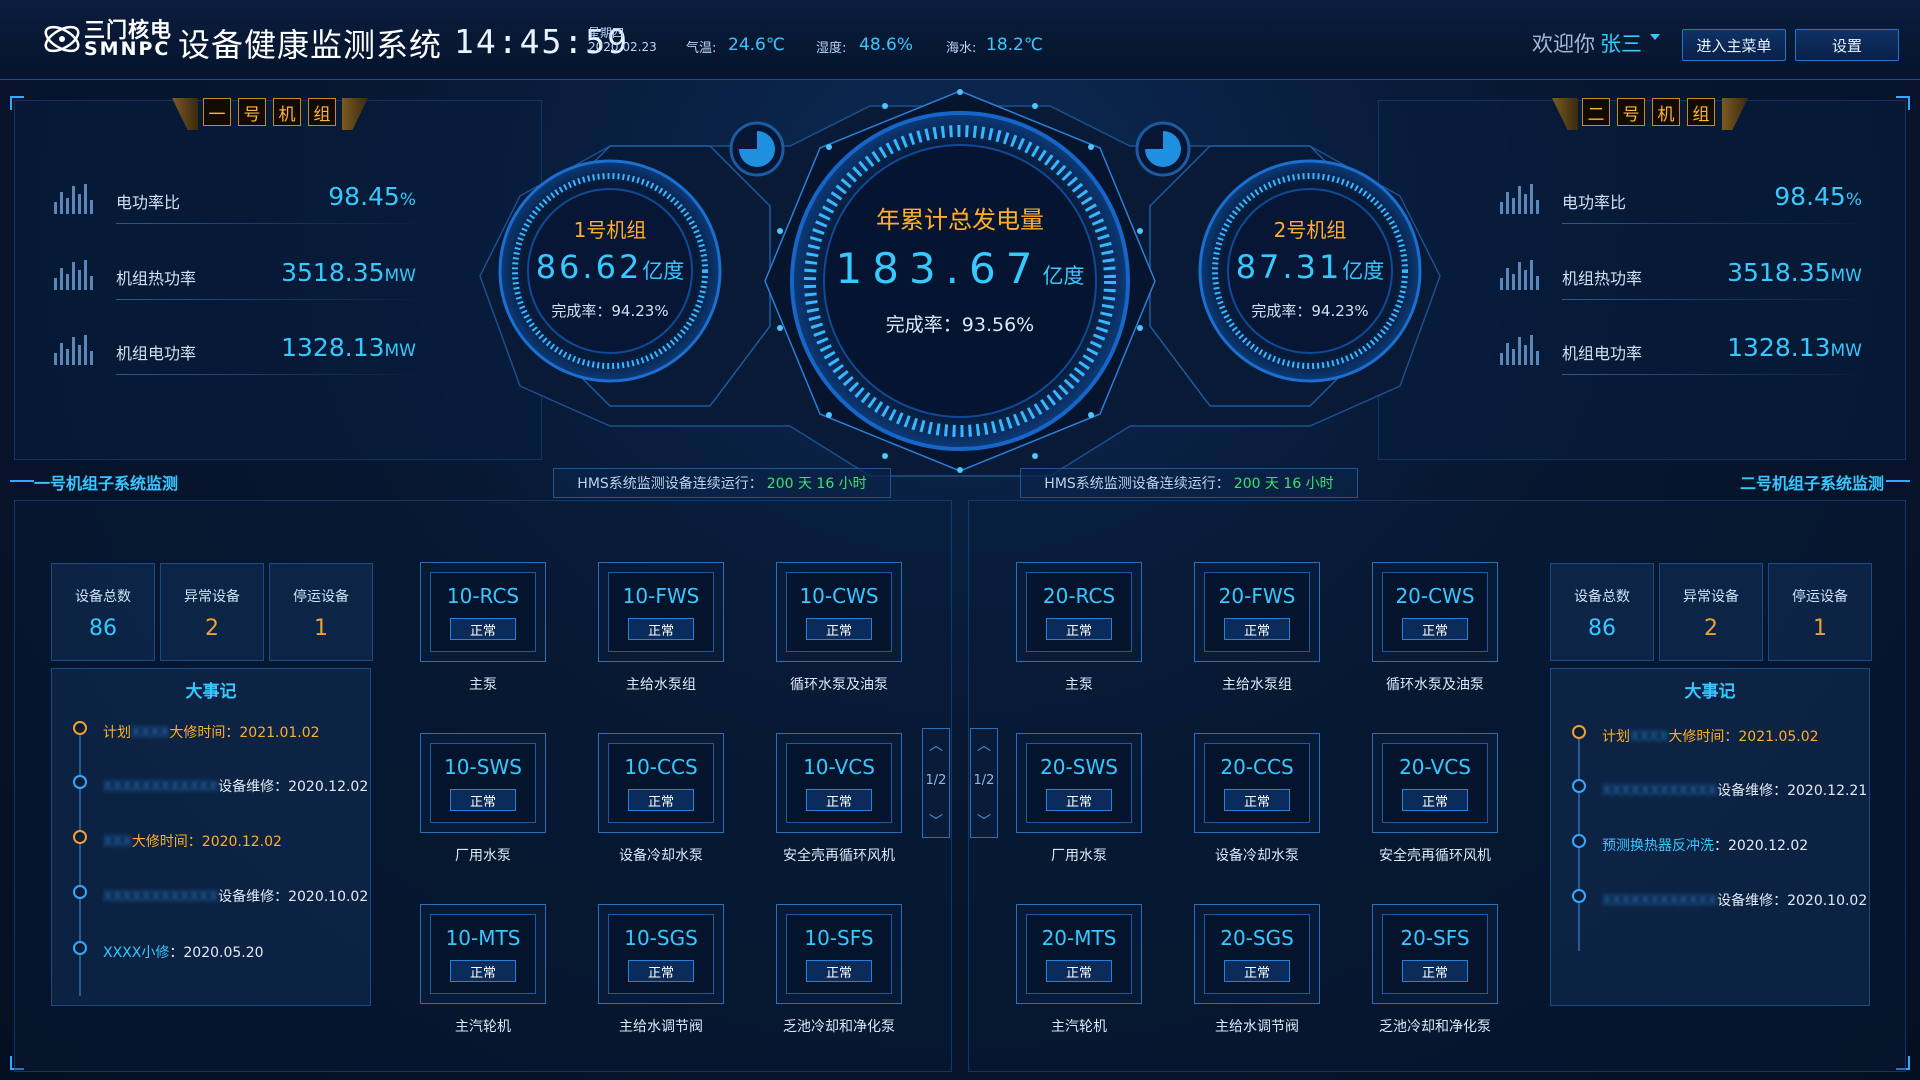 The image size is (1920, 1080). What do you see at coordinates (183, 952) in the screenshot?
I see `event-item: XXXX小修：2020.05.20` at bounding box center [183, 952].